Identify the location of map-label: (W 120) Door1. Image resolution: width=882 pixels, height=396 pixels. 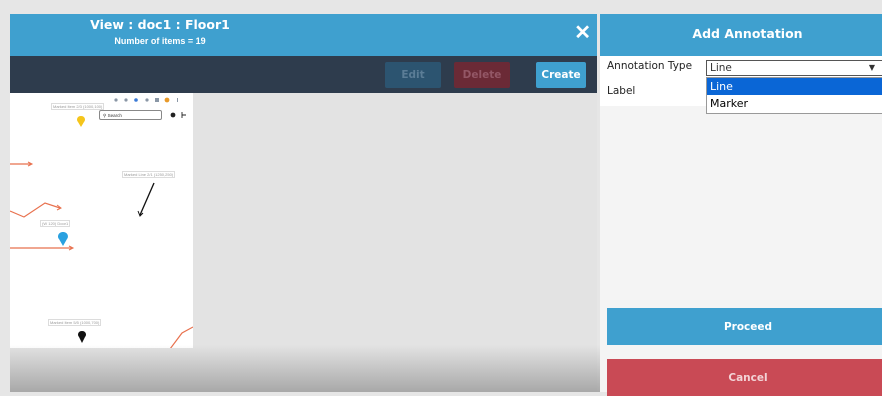
(55, 223).